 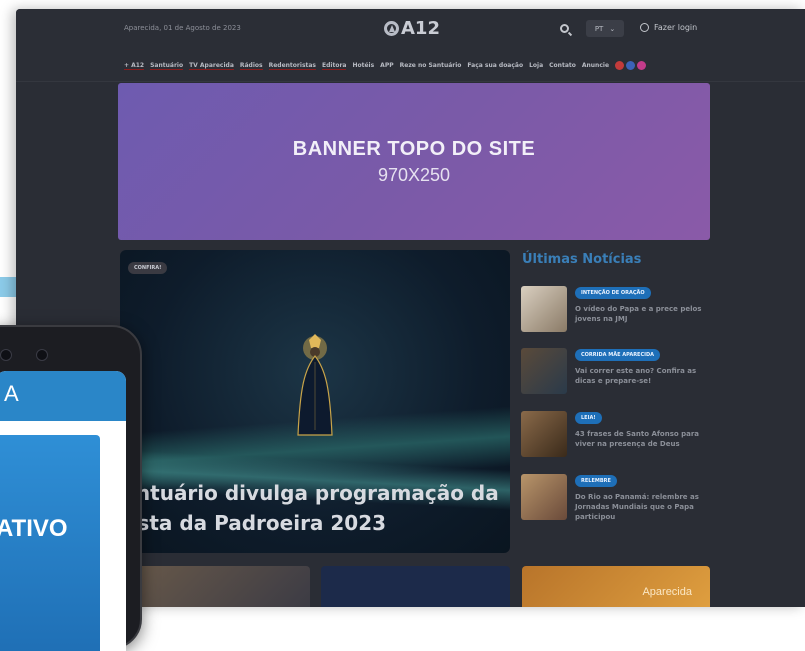 I want to click on nav-item-app: APP, so click(x=386, y=65).